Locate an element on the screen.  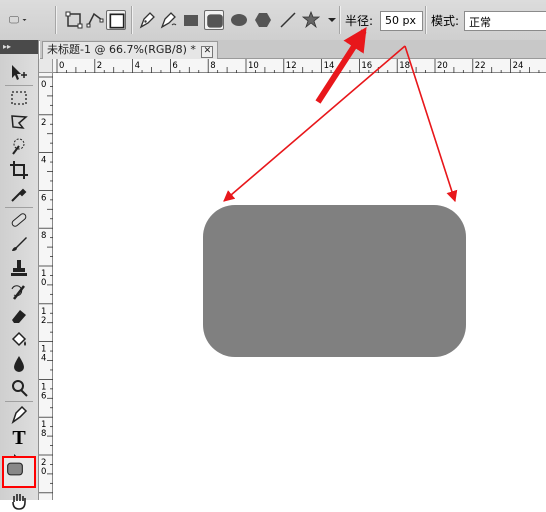
horizontal-ruler: 0 2 4 6 8 10 12 14 16 18 20 22 24 is located at coordinates (299, 66).